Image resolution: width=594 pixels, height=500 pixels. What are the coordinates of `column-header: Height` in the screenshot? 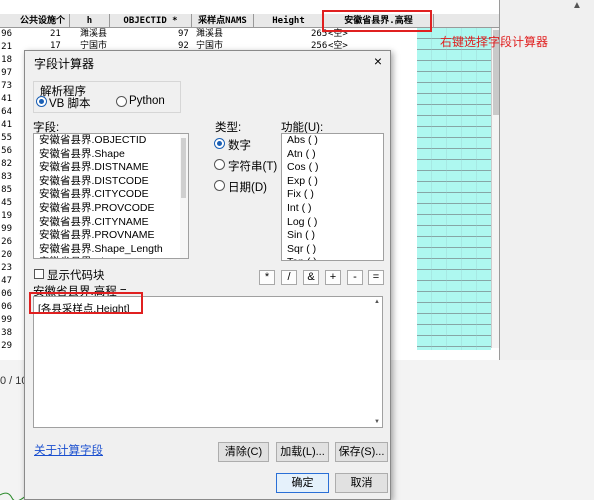 It's located at (289, 21).